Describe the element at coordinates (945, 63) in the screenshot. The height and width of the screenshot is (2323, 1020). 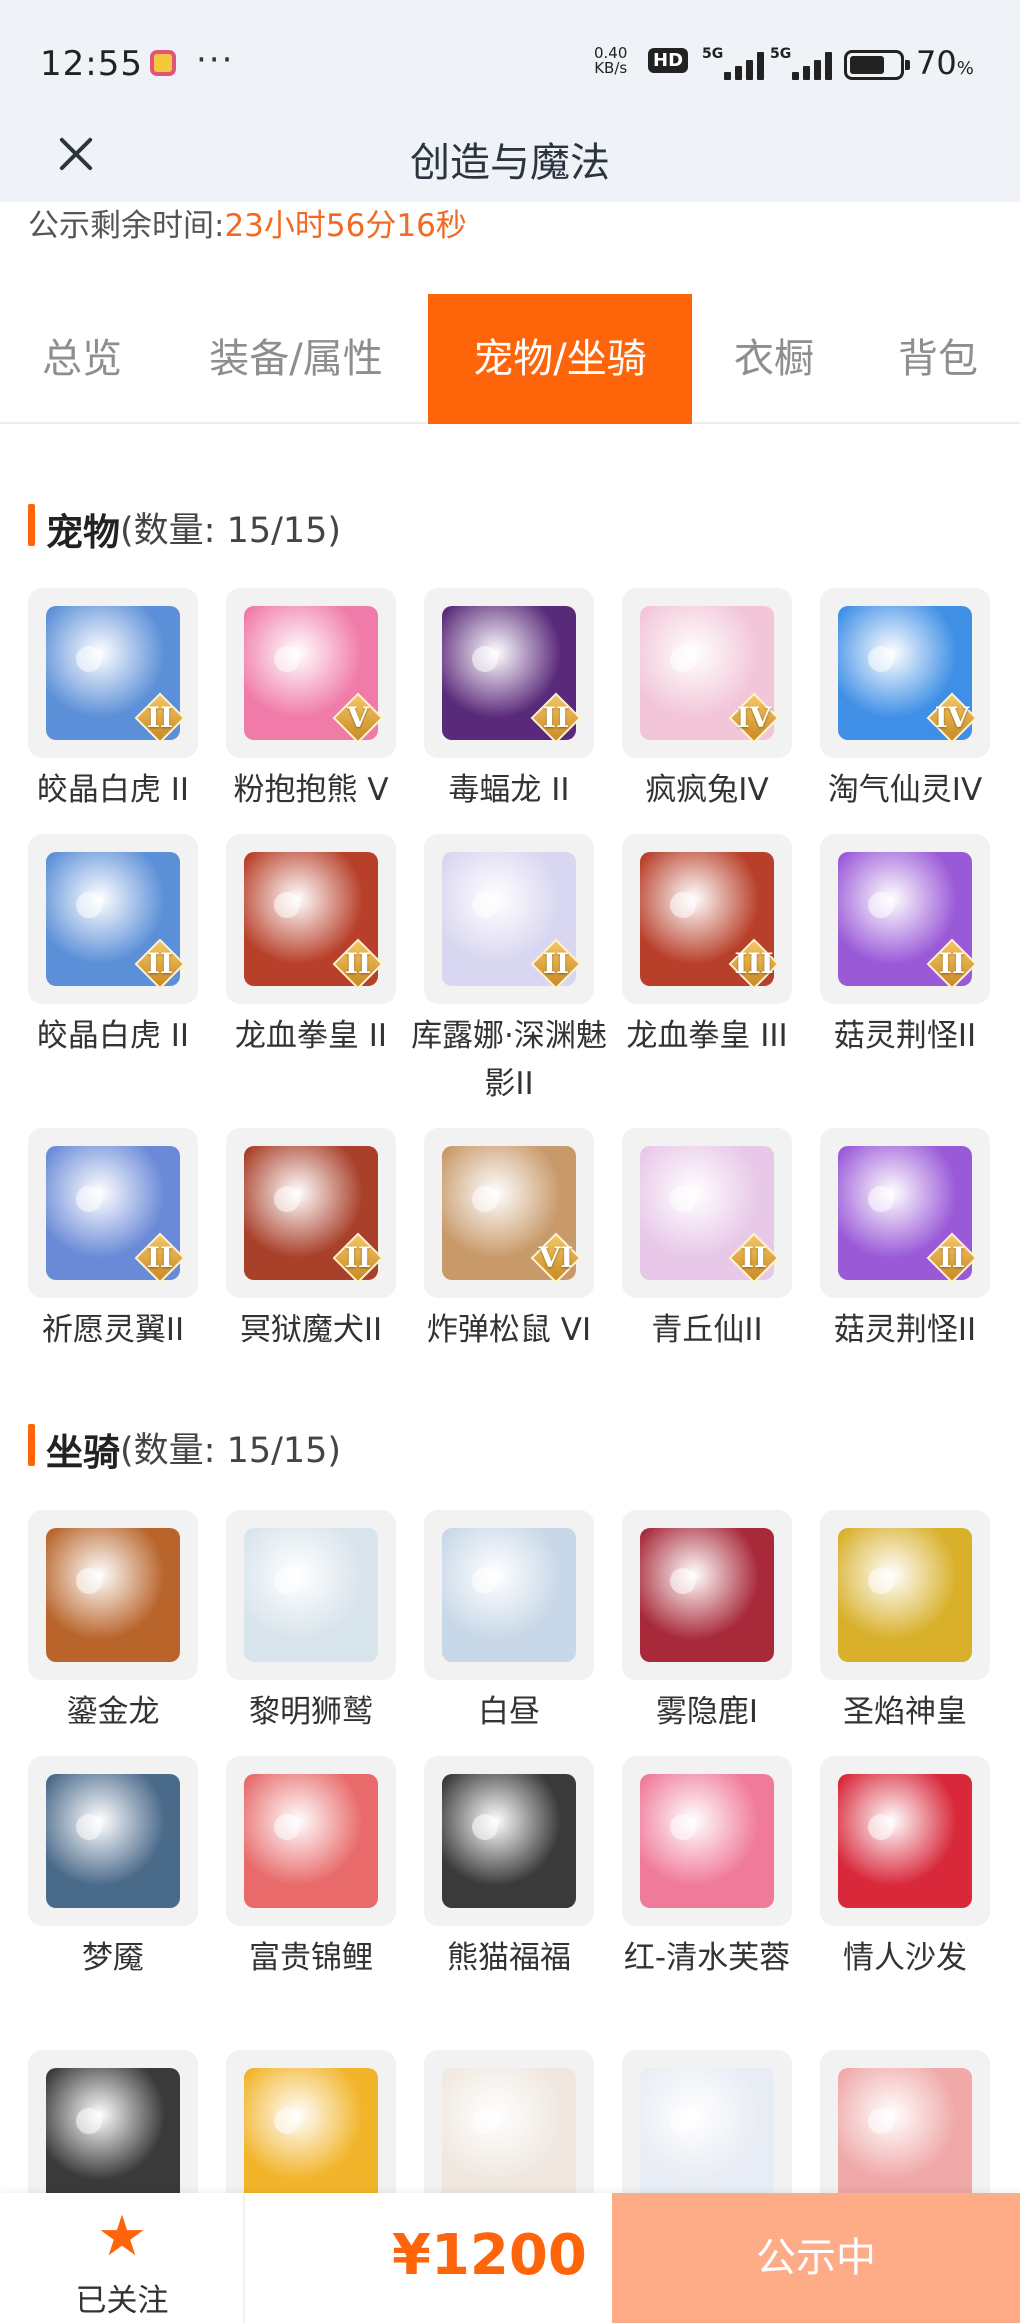
I see `battery-percent: 70%` at that location.